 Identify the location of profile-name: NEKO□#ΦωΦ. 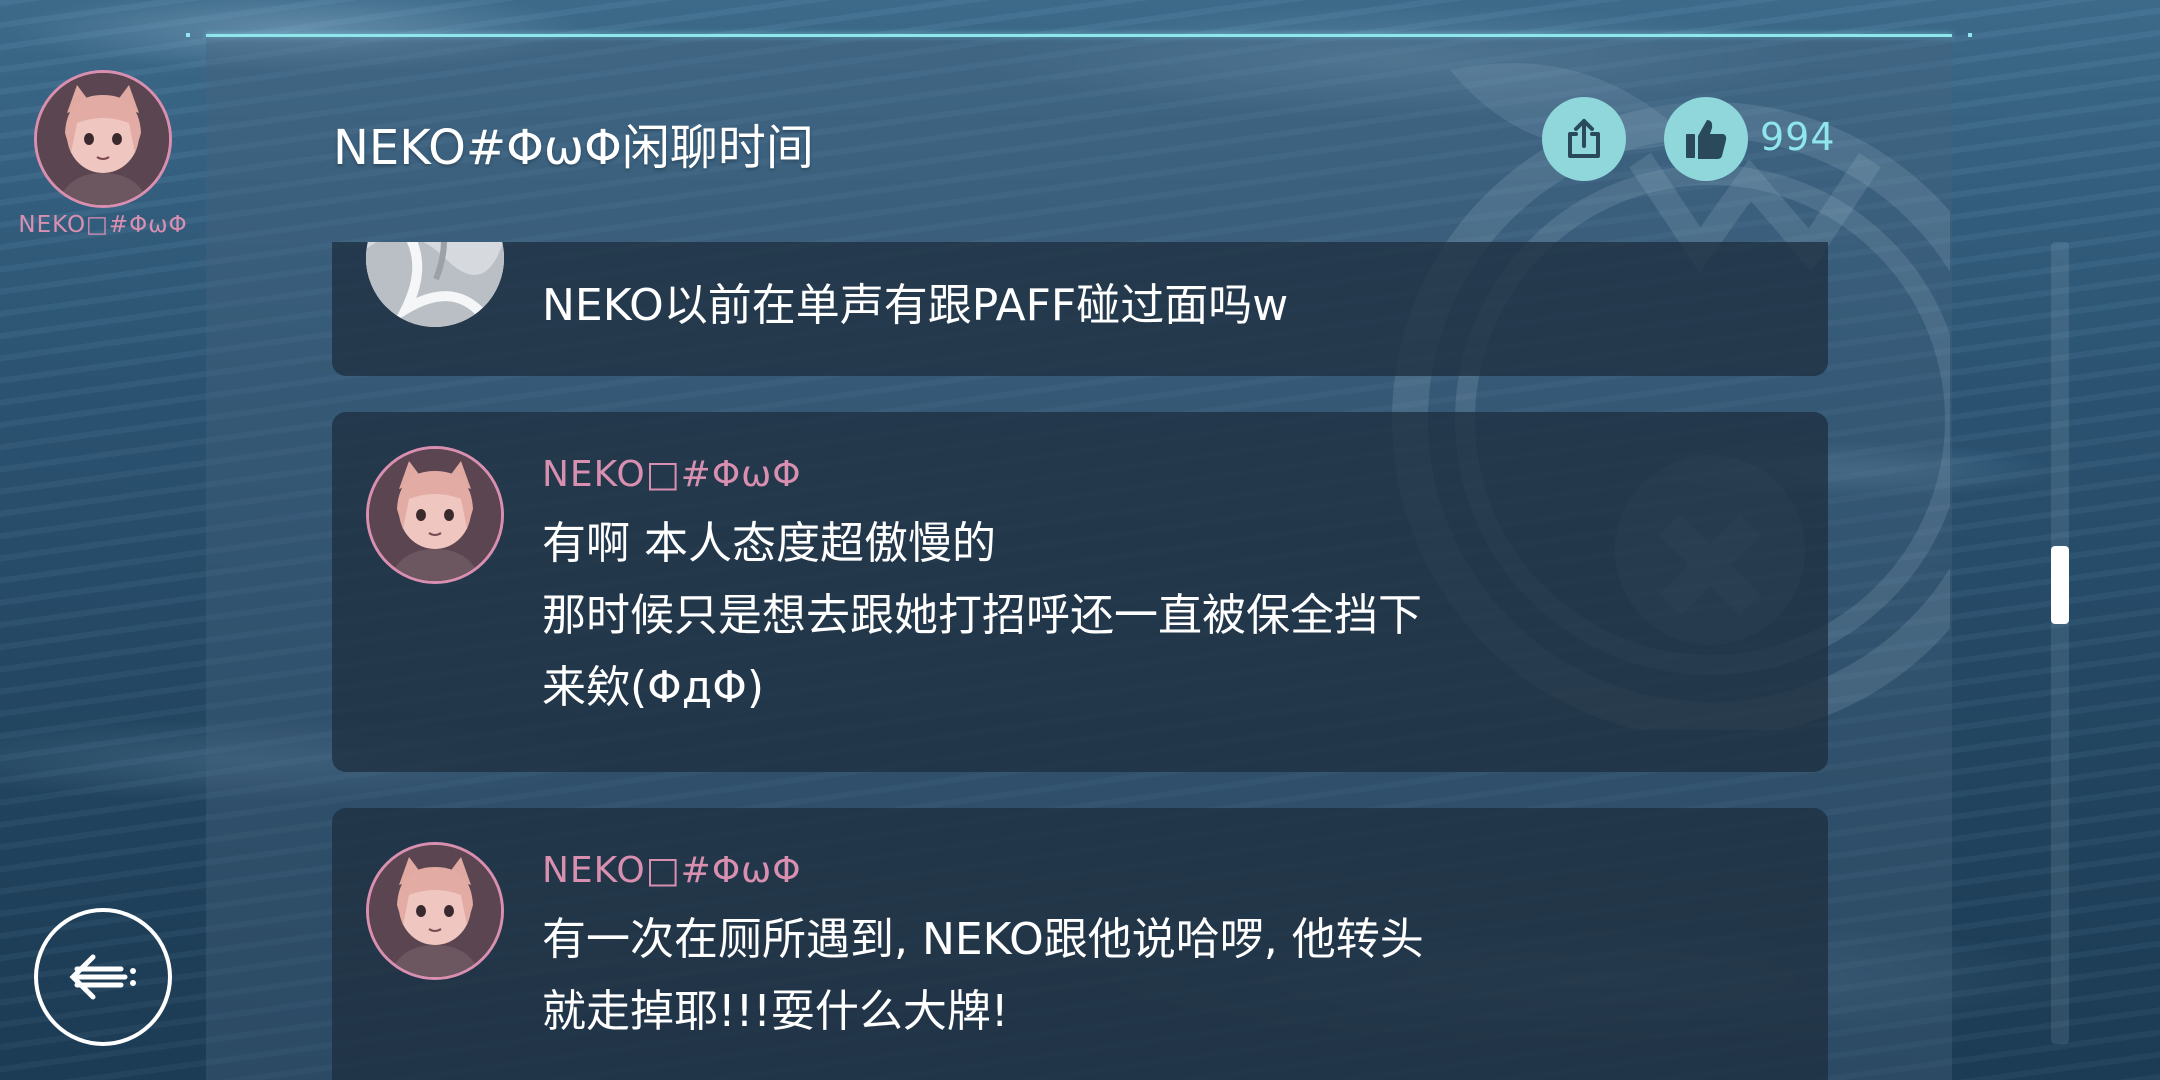
(103, 225).